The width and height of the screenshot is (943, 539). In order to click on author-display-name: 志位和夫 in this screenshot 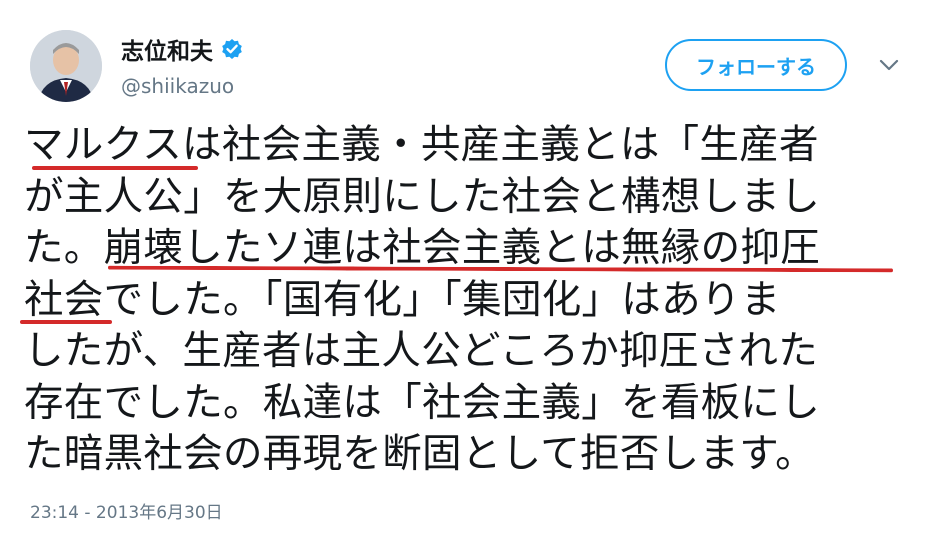, I will do `click(182, 49)`.